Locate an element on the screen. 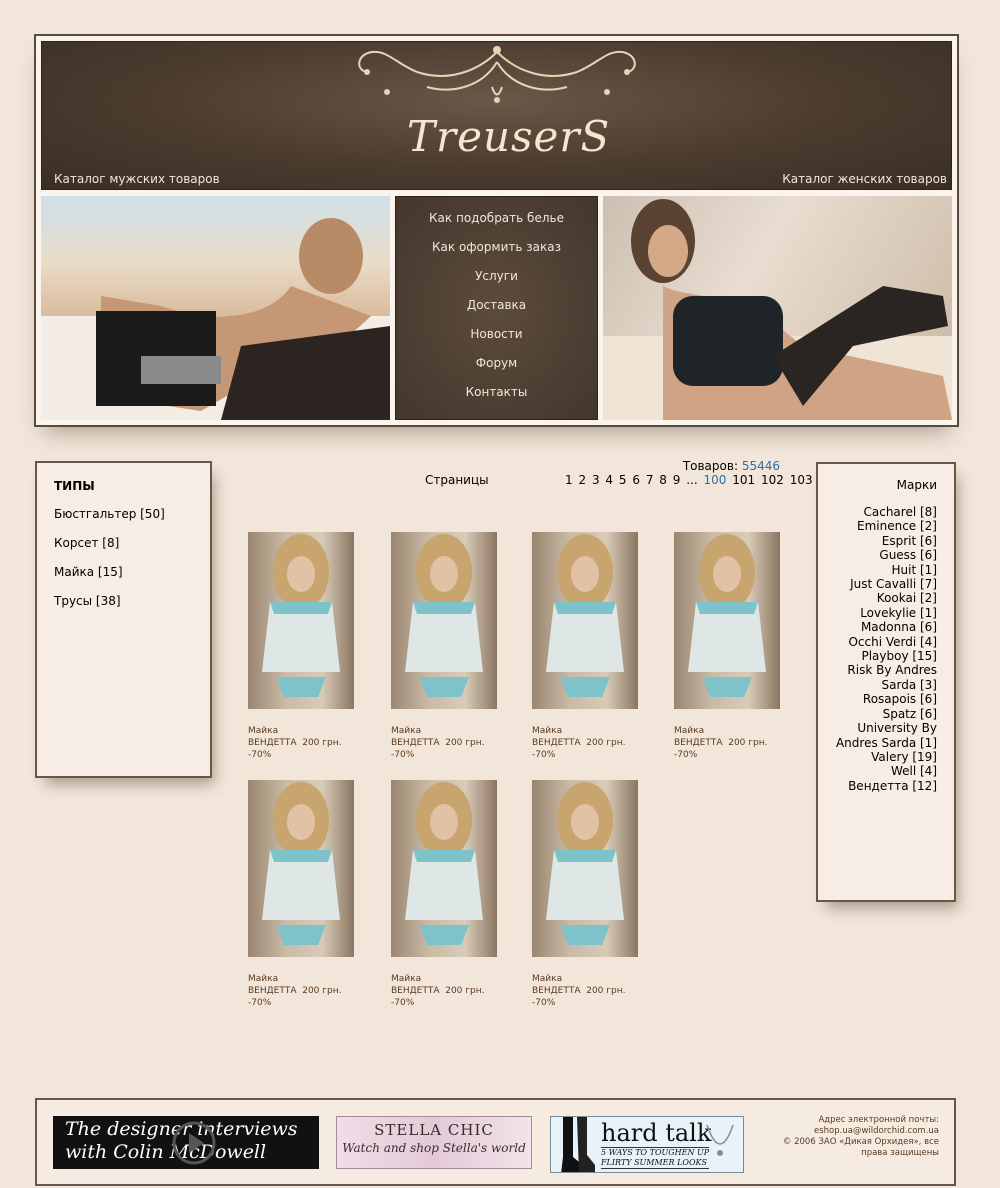 Image resolution: width=1000 pixels, height=1188 pixels. brand-item: Esprit [6] is located at coordinates (877, 541).